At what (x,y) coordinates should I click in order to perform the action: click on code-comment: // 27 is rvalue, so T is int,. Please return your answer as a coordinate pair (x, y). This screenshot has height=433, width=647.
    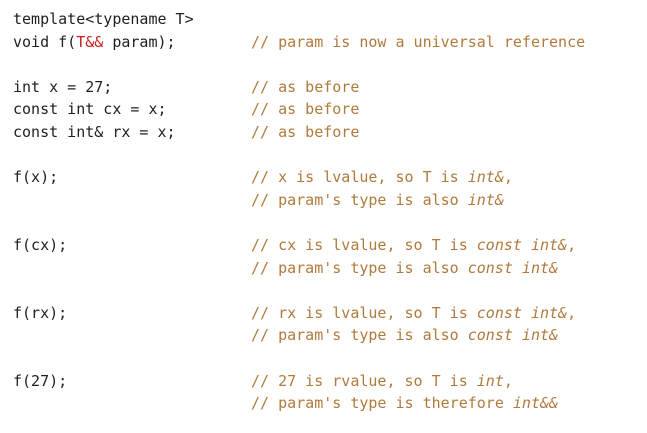
    Looking at the image, I should click on (382, 381).